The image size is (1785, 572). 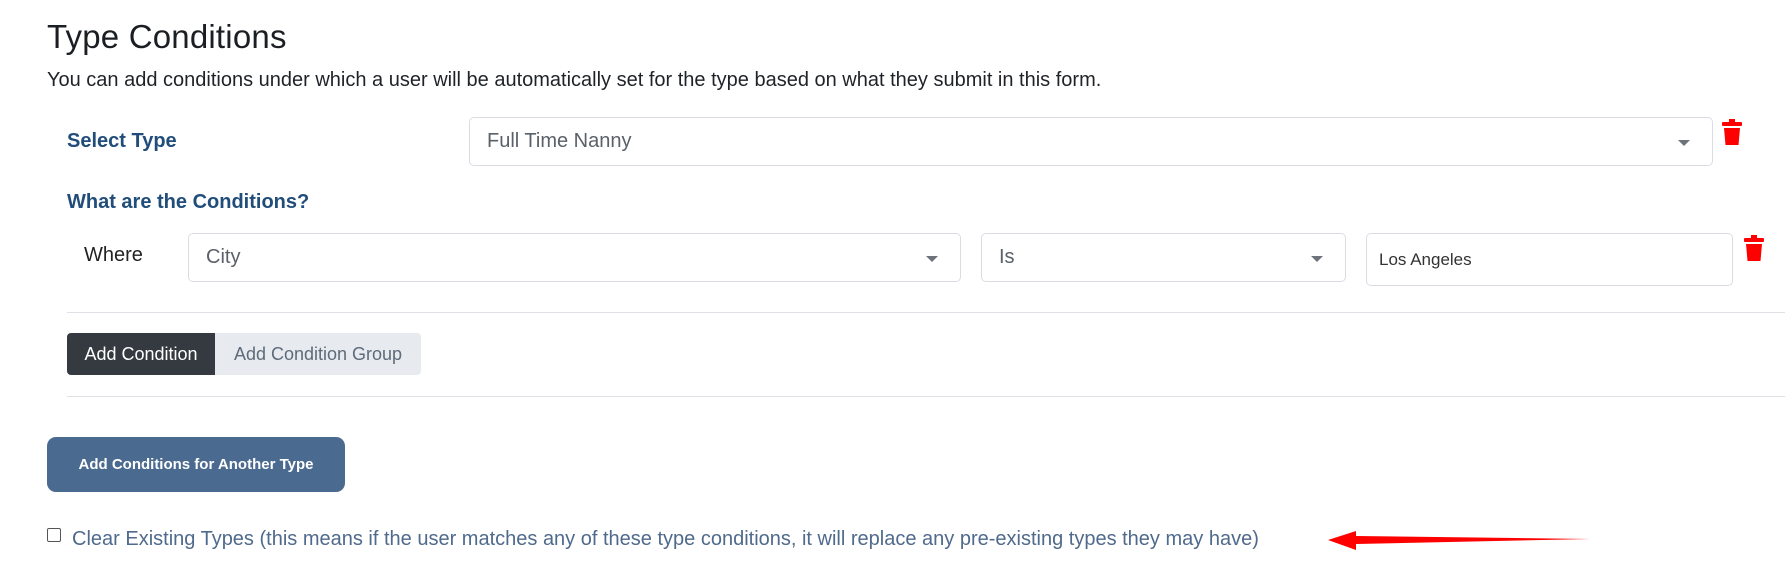 I want to click on select-type-dropdown: Full Time Nanny, so click(x=1091, y=141).